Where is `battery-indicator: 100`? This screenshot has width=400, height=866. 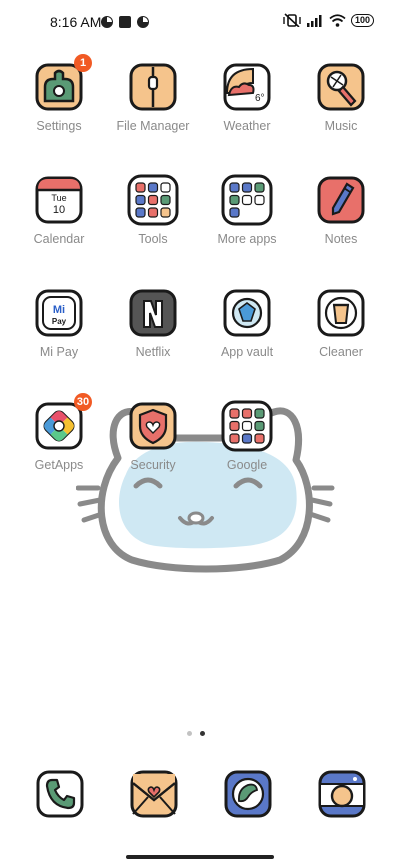
battery-indicator: 100 is located at coordinates (362, 20).